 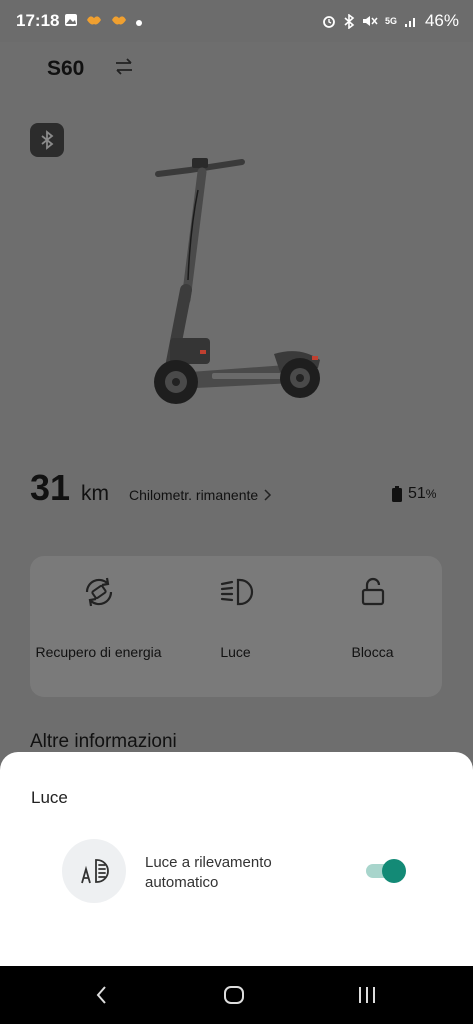 What do you see at coordinates (370, 21) in the screenshot?
I see `mute-icon` at bounding box center [370, 21].